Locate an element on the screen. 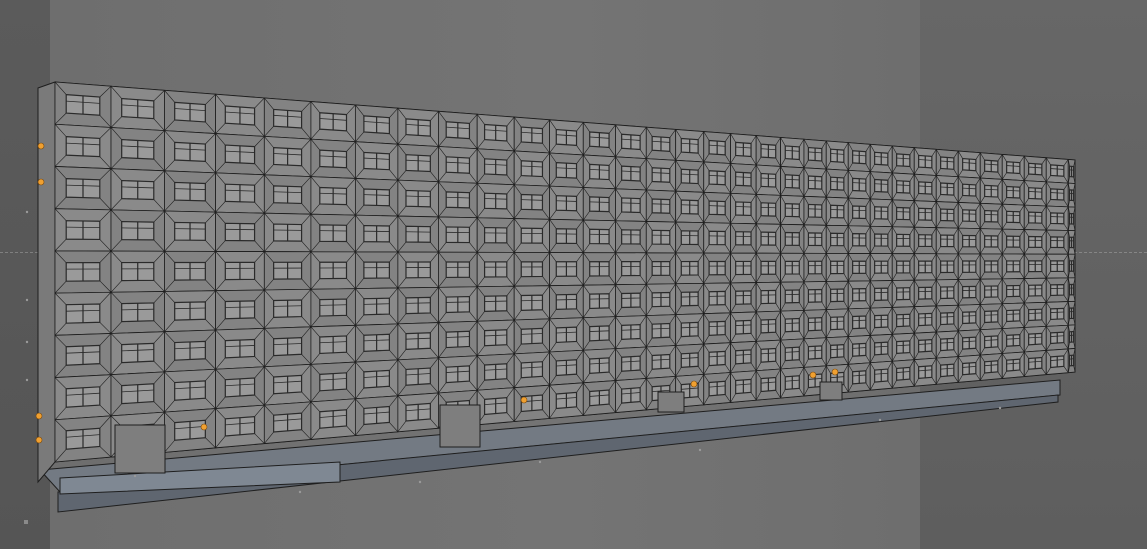 The width and height of the screenshot is (1147, 549). viewport-origin-marker is located at coordinates (26, 522).